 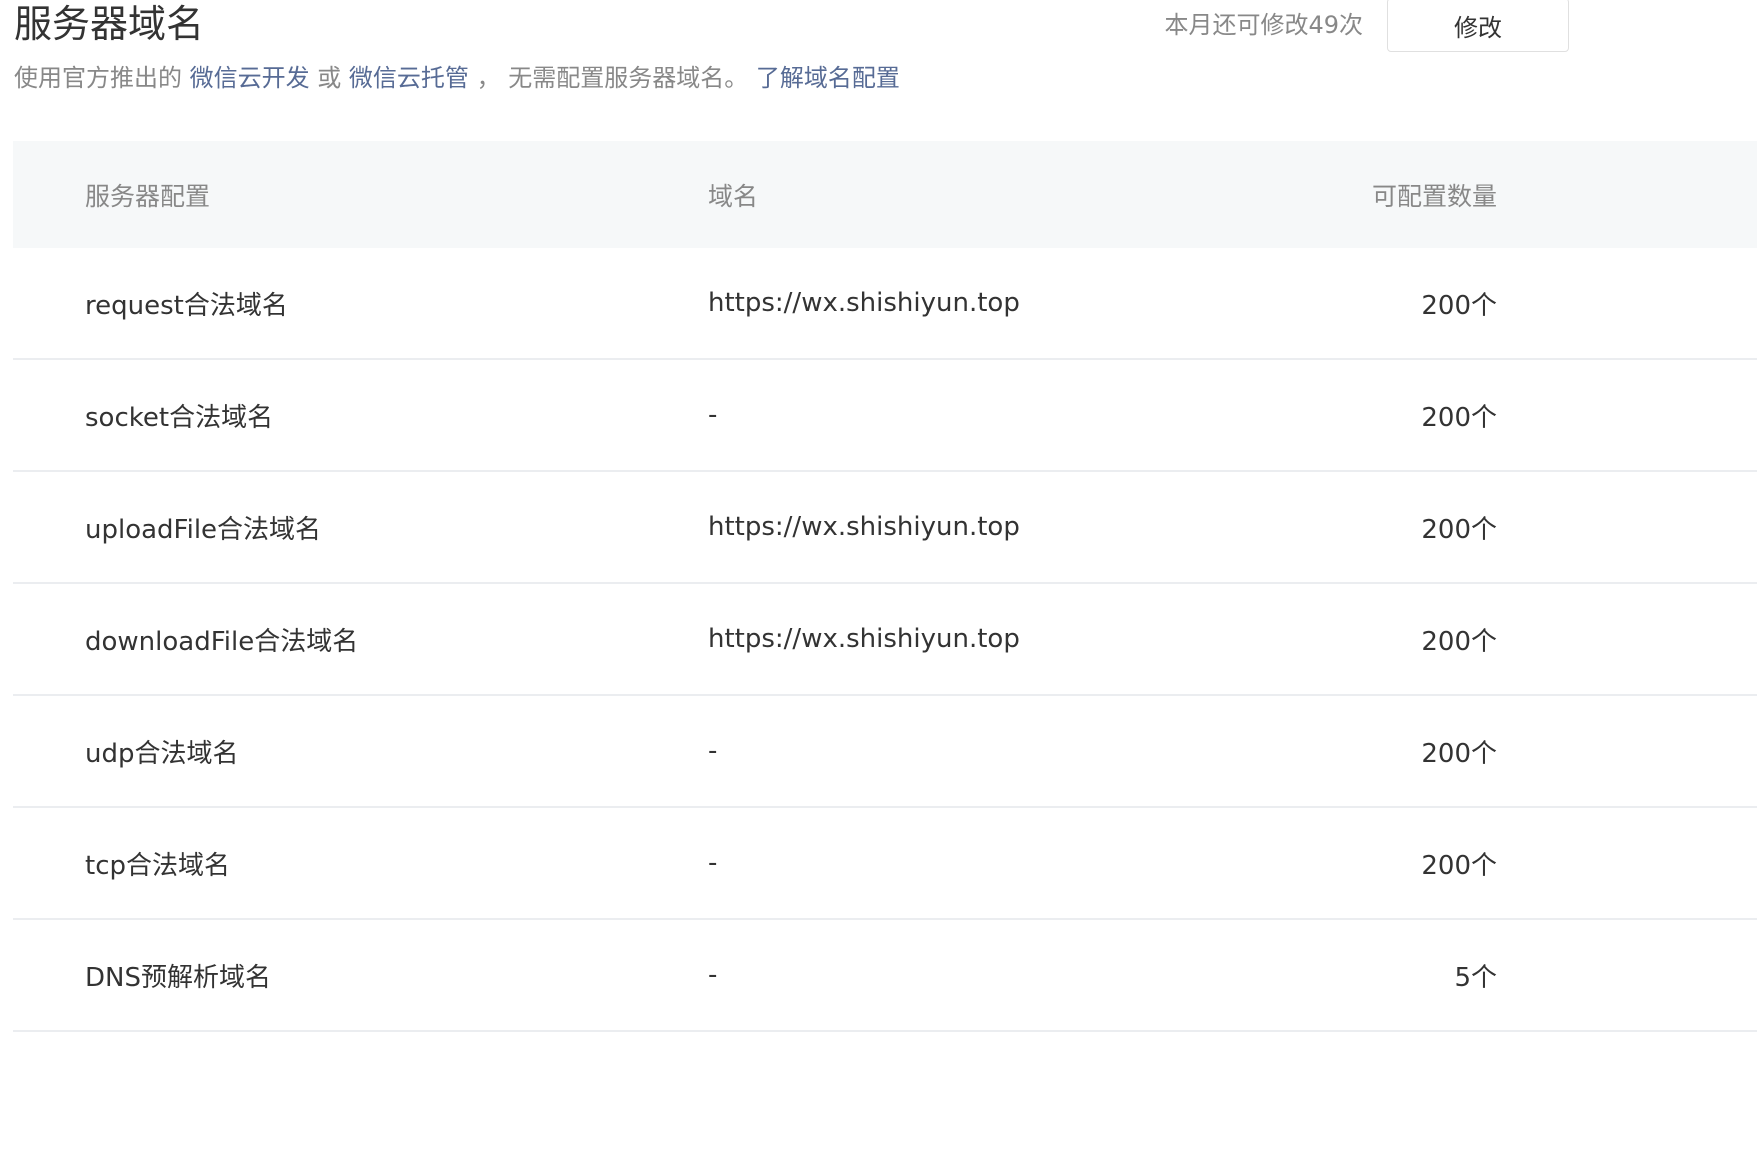 I want to click on modify-button: 修改, so click(x=1478, y=26).